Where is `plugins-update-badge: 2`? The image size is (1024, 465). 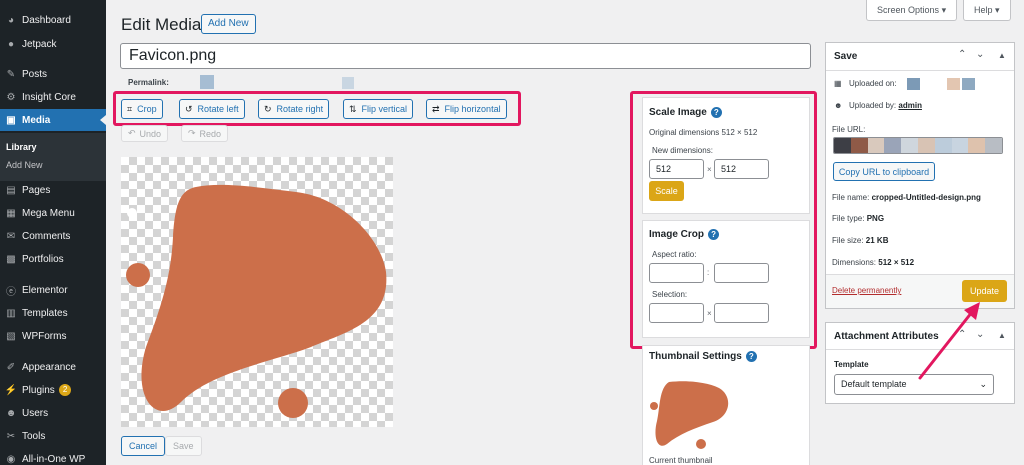
plugins-update-badge: 2 is located at coordinates (65, 390).